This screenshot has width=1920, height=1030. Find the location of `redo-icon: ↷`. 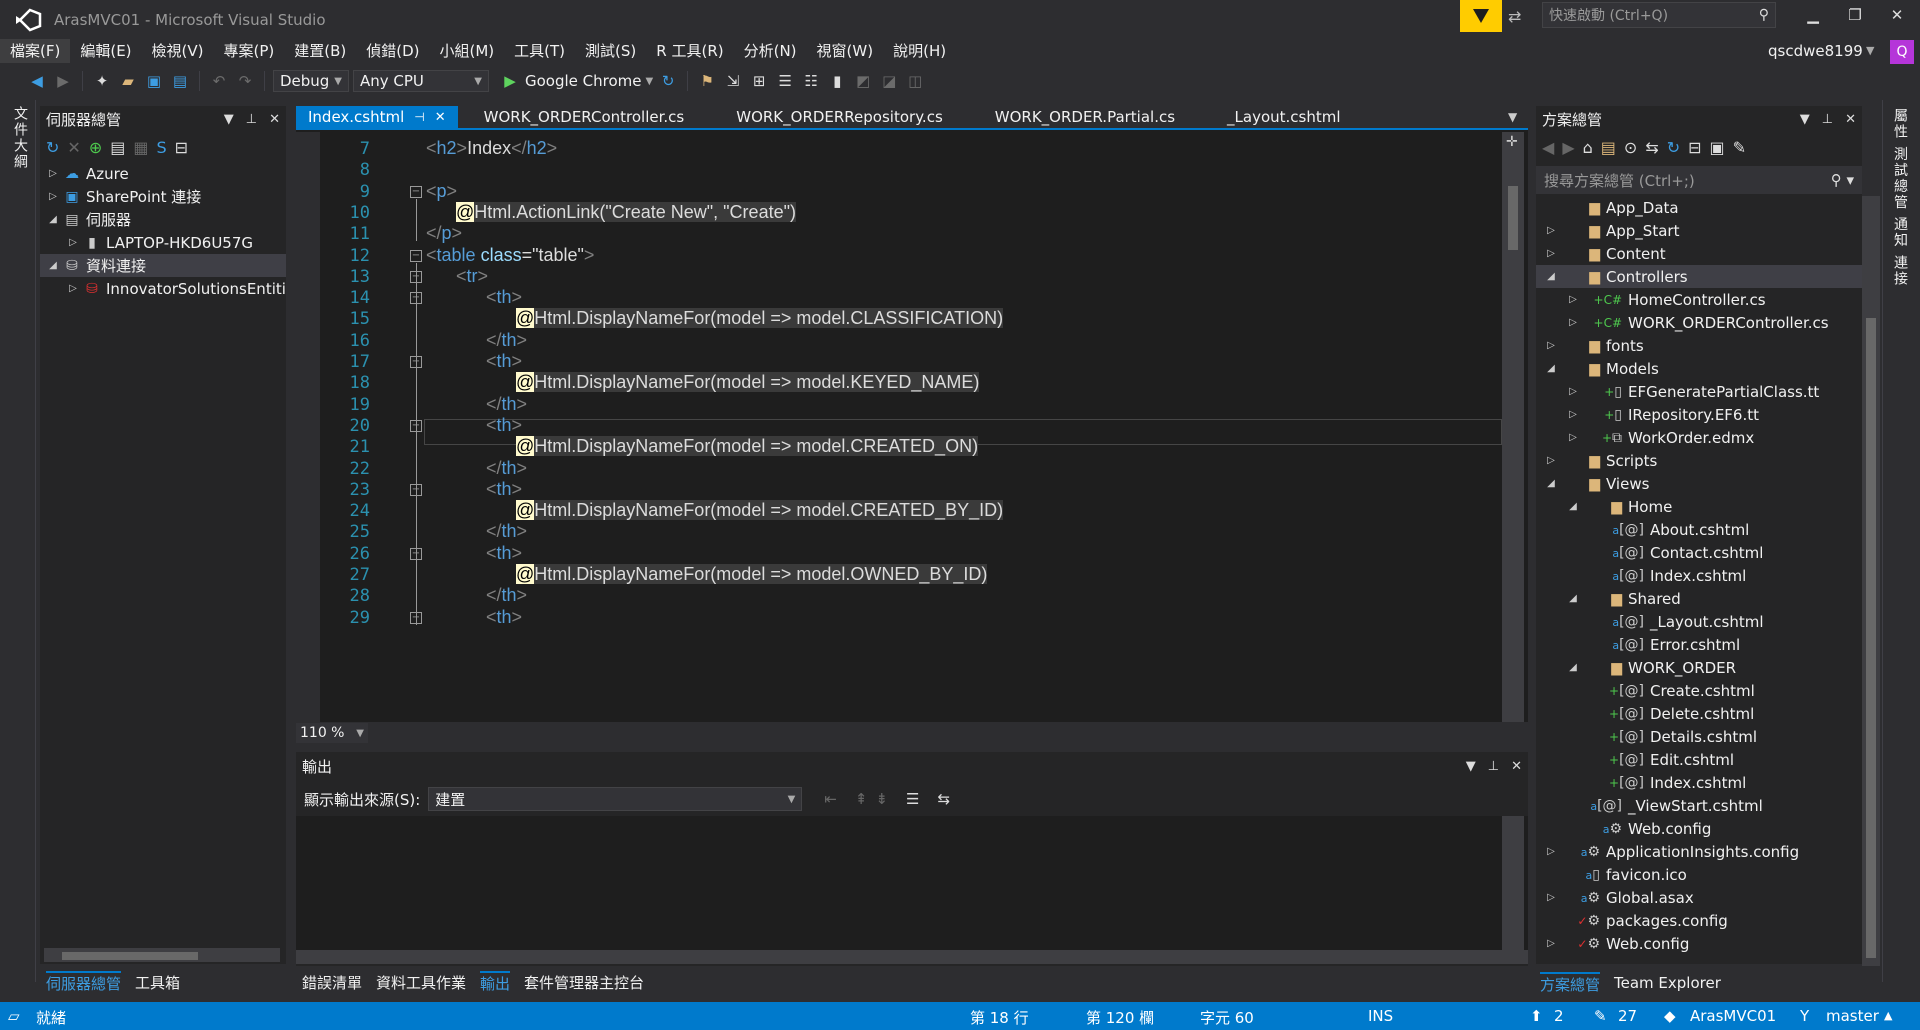

redo-icon: ↷ is located at coordinates (245, 81).